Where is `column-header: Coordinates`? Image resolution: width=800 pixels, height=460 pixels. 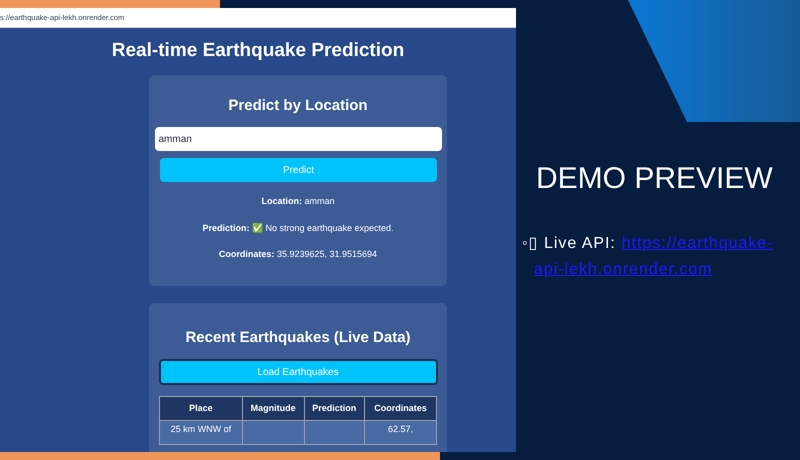 column-header: Coordinates is located at coordinates (400, 408).